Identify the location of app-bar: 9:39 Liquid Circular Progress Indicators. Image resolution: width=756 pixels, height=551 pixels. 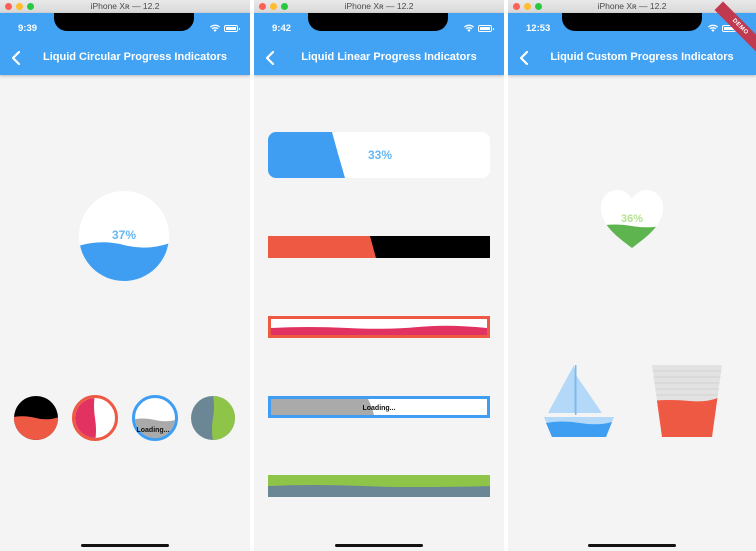
(125, 44).